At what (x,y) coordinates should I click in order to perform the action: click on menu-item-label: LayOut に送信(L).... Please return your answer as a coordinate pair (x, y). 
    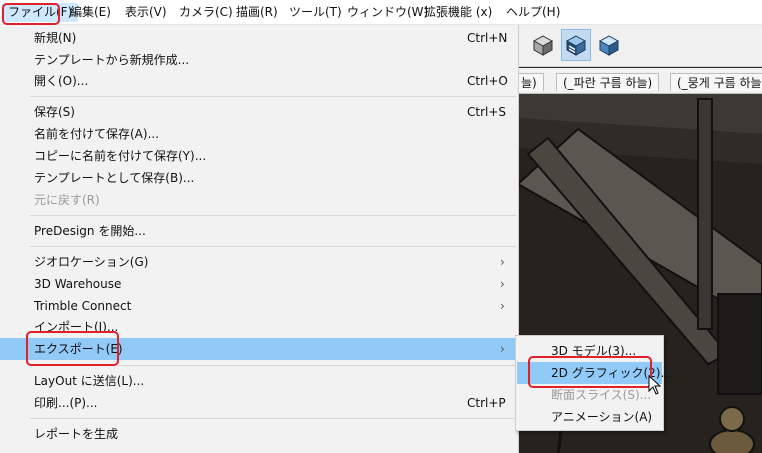
    Looking at the image, I should click on (89, 381).